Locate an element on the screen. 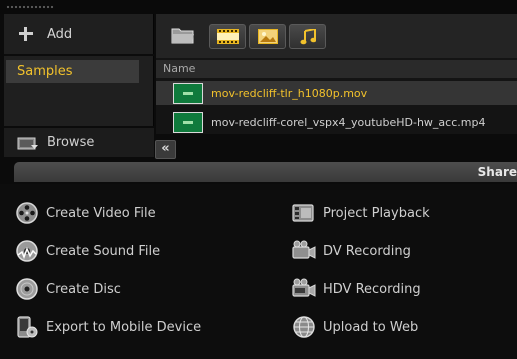 The width and height of the screenshot is (517, 359). hdv-camcorder-icon is located at coordinates (304, 289).